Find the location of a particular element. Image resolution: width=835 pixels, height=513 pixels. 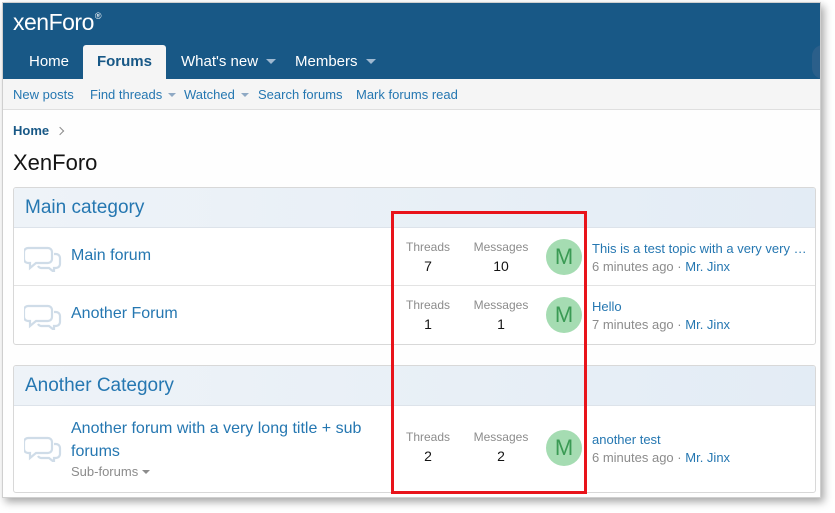

page-title: XenForo is located at coordinates (55, 162).